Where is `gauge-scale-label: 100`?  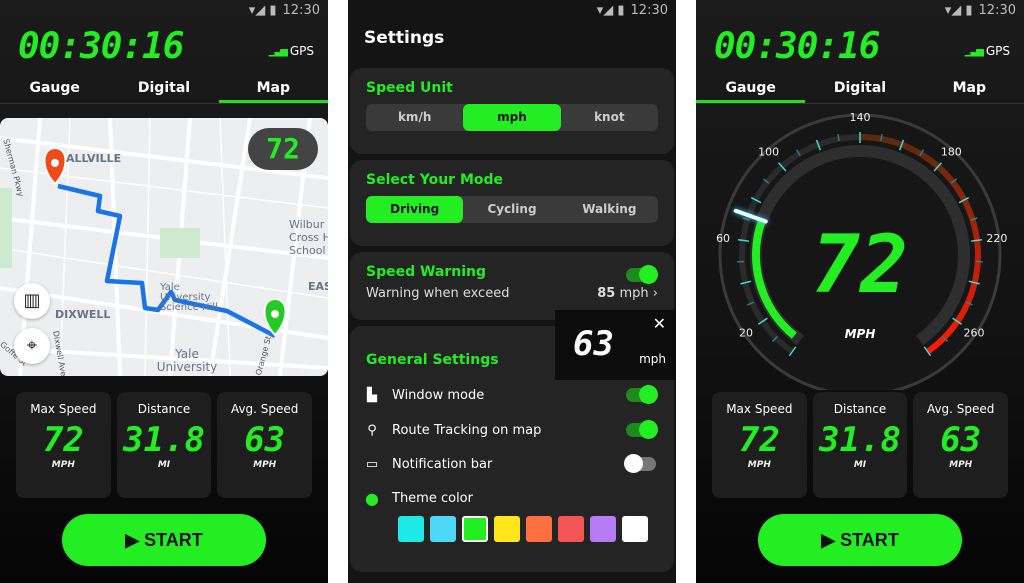 gauge-scale-label: 100 is located at coordinates (768, 152).